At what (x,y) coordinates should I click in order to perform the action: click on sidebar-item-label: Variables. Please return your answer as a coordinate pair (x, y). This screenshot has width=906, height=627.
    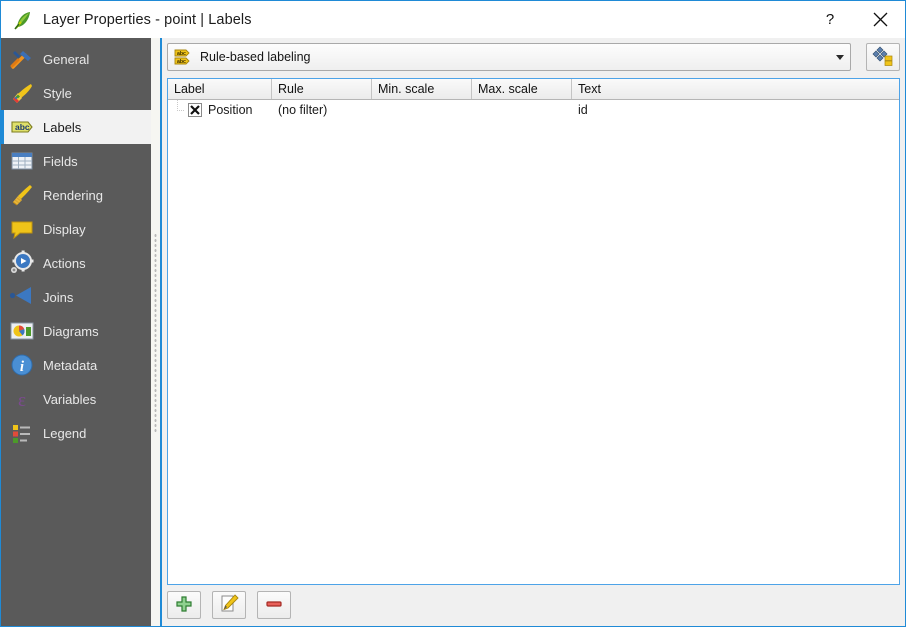
    Looking at the image, I should click on (70, 399).